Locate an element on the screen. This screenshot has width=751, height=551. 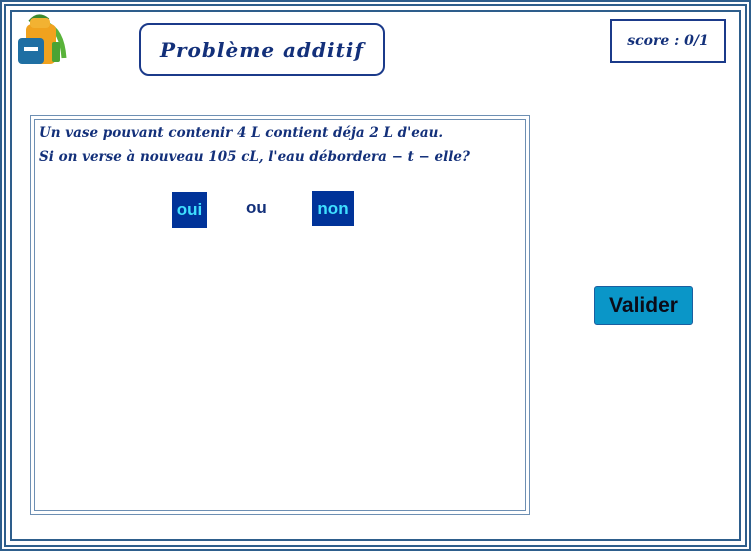
choice-separator: ou is located at coordinates (256, 207).